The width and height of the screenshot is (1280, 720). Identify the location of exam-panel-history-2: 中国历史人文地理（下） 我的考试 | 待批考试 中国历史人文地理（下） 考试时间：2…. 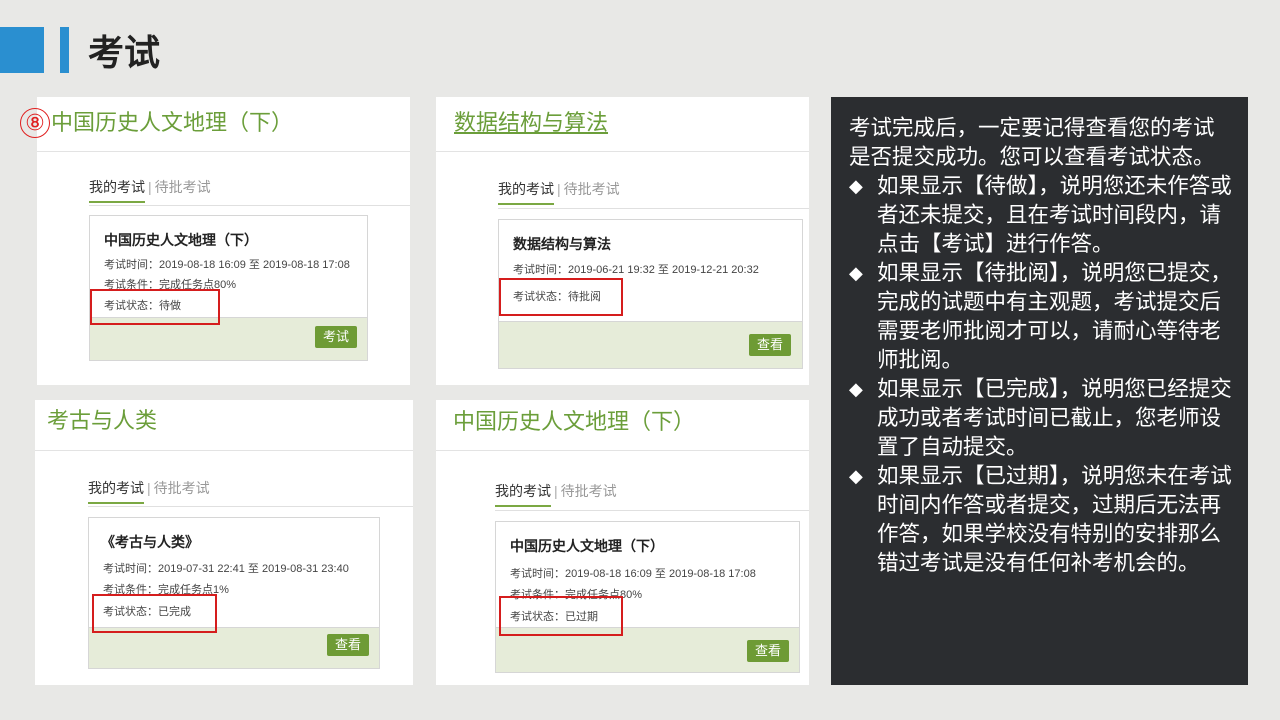
(622, 542).